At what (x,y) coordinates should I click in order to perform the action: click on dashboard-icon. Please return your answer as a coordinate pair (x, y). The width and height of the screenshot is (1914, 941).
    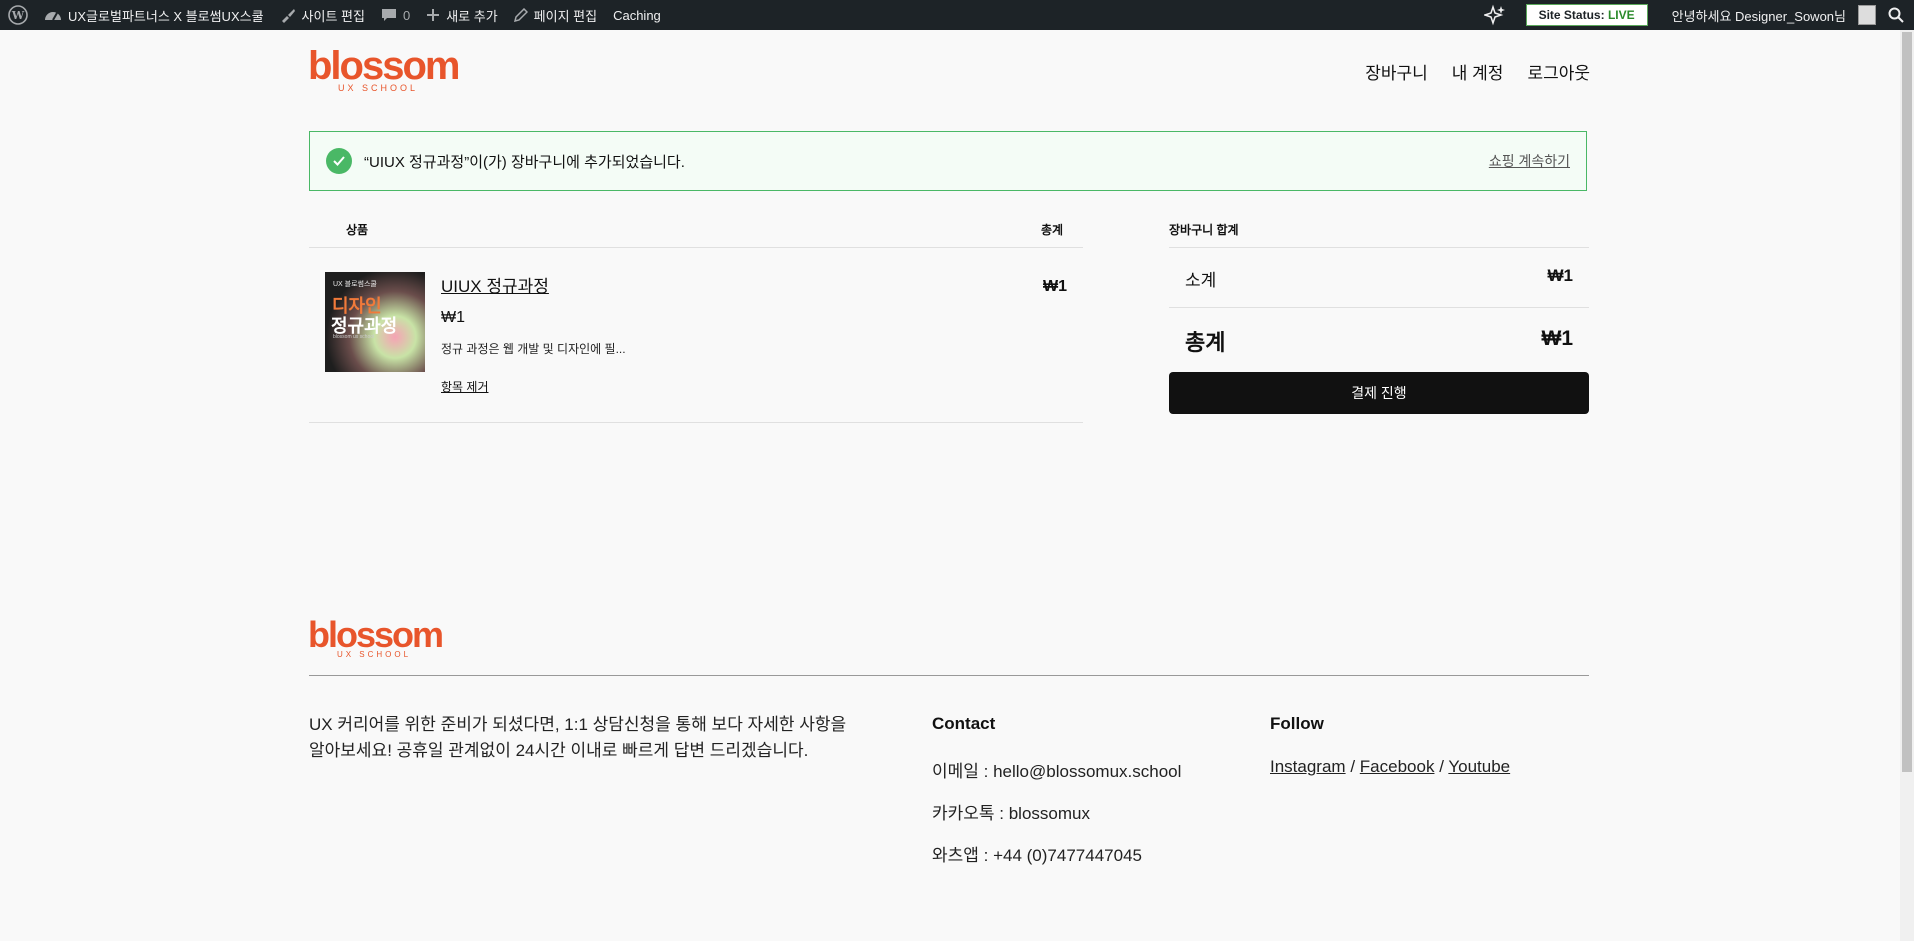
    Looking at the image, I should click on (53, 16).